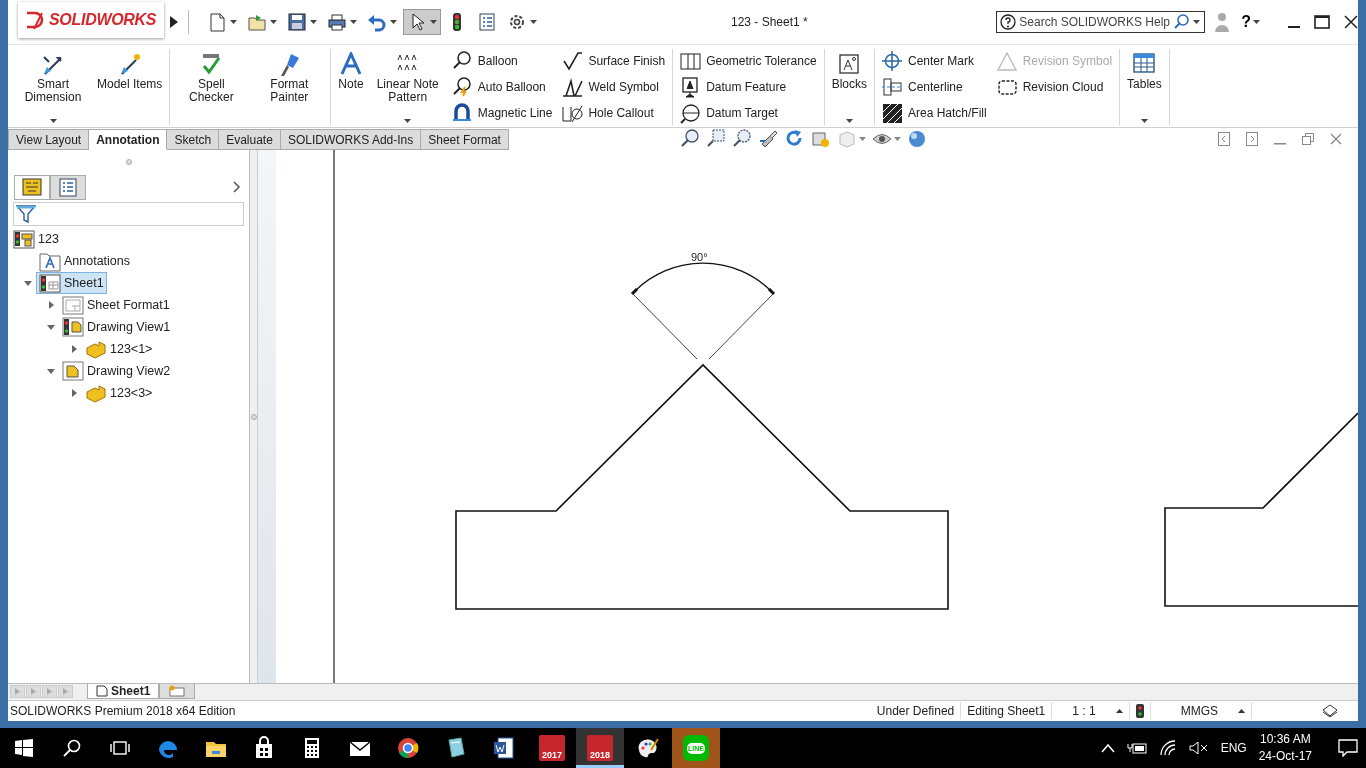 This screenshot has width=1366, height=768. Describe the element at coordinates (748, 61) in the screenshot. I see `ribbon-button: Geometric Tolerance` at that location.